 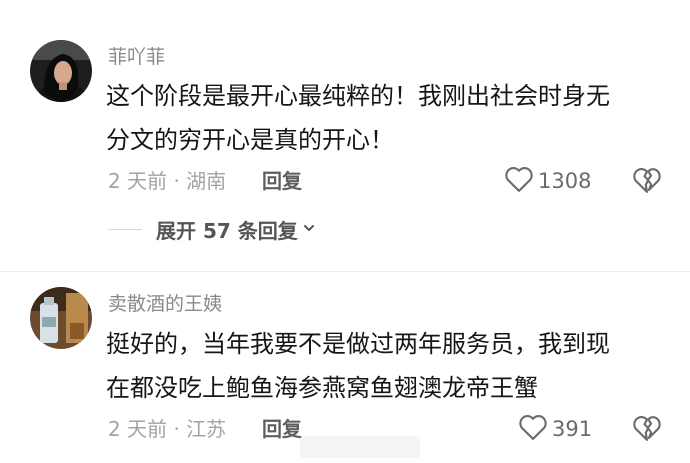 What do you see at coordinates (227, 230) in the screenshot?
I see `expand-replies-label: 展开 57 条回复` at bounding box center [227, 230].